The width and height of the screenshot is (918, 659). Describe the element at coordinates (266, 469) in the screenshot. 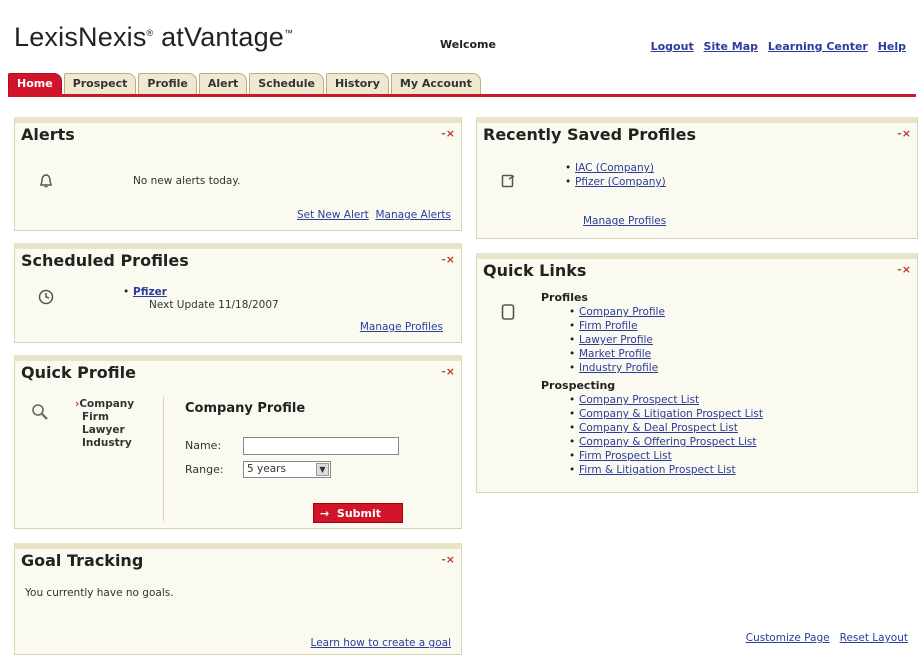

I see `range-select-value: 5 years` at that location.